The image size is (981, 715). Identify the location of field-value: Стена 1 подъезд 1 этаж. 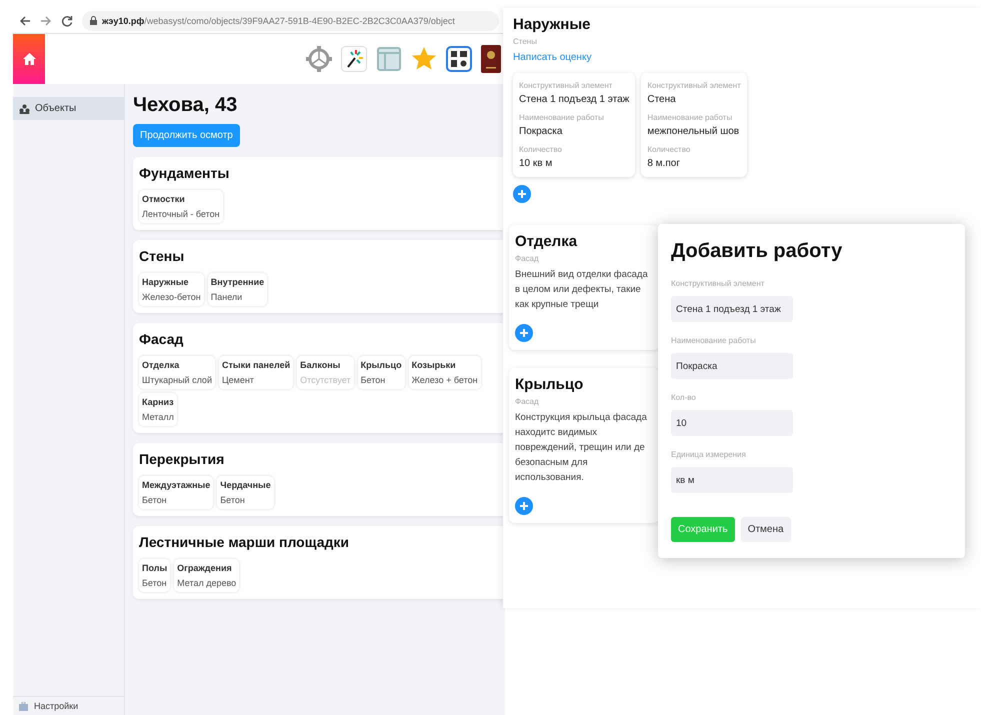
(574, 99).